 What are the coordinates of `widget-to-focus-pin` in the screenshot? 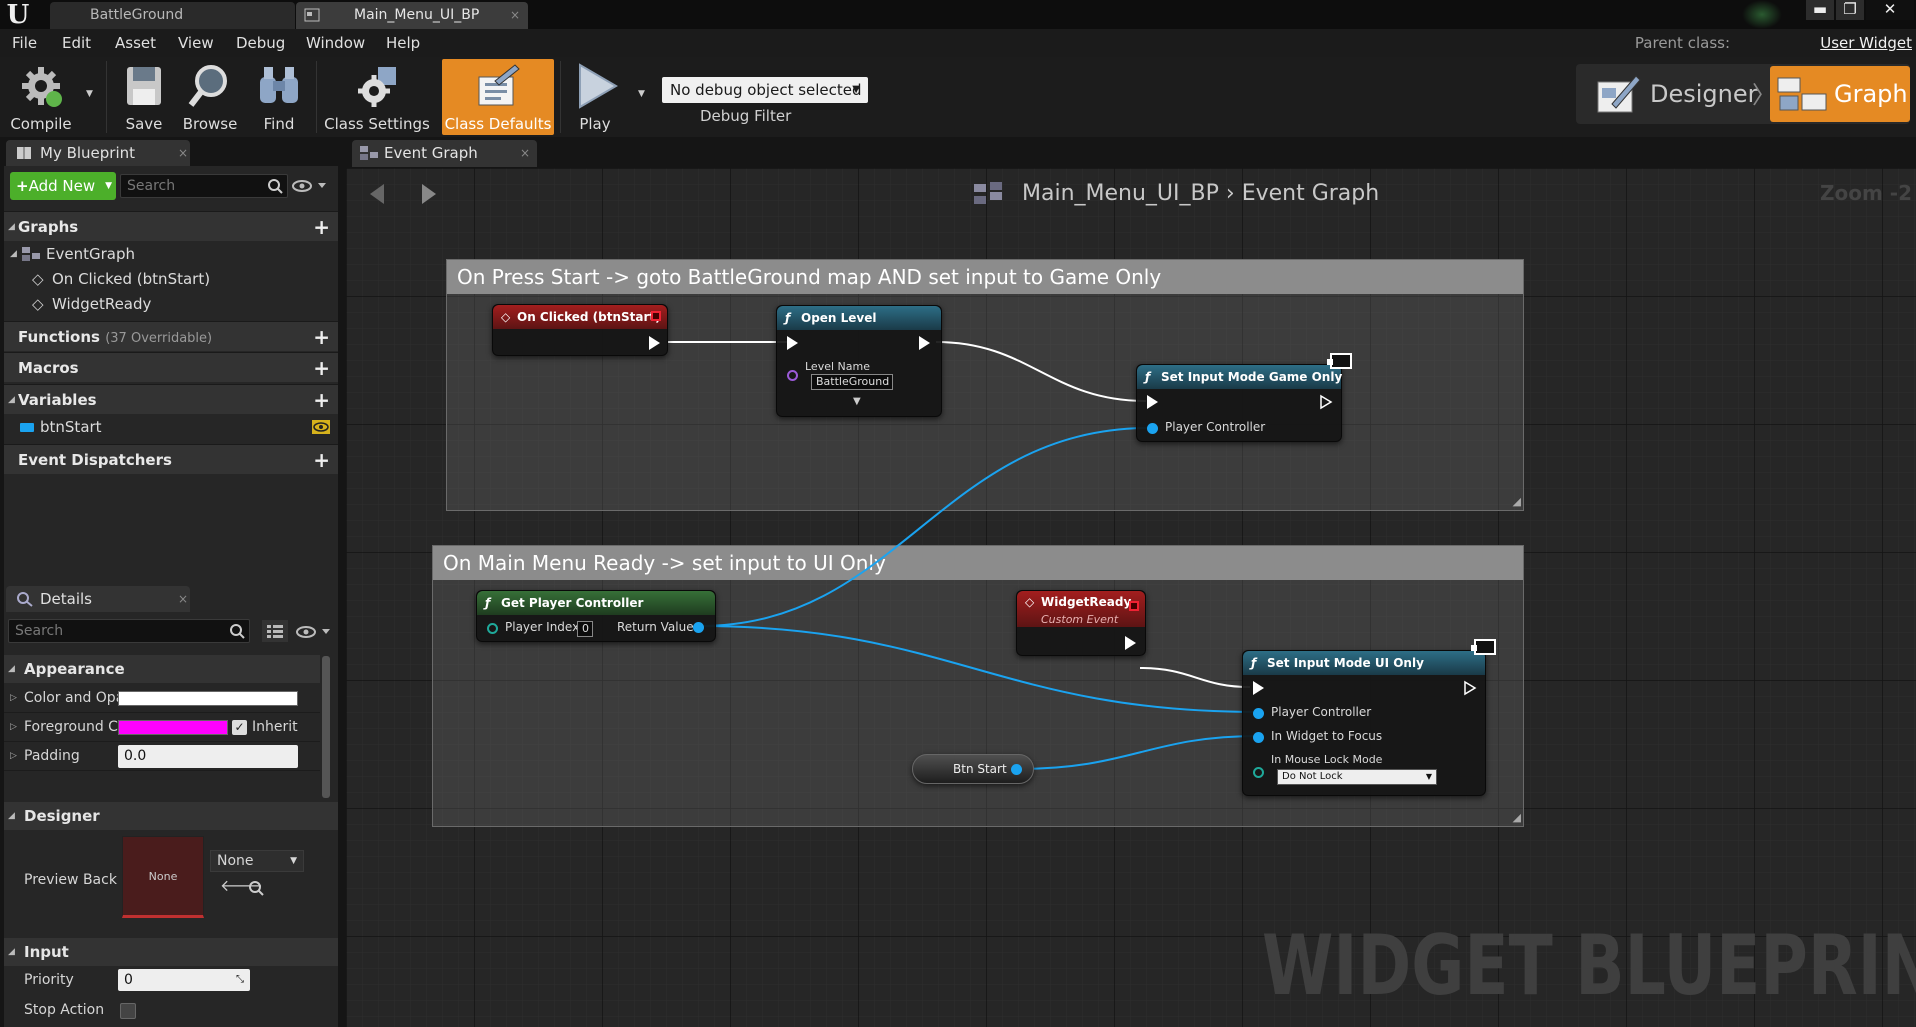 It's located at (1258, 737).